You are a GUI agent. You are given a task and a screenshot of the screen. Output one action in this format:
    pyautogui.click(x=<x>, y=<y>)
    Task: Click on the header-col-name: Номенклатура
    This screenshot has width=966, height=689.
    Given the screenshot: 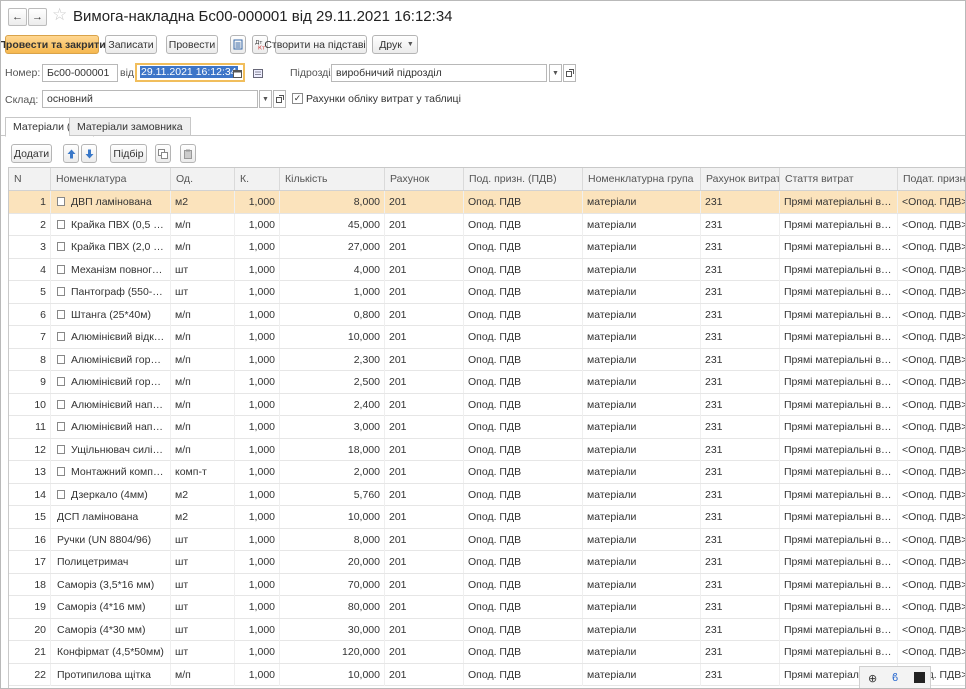 What is the action you would take?
    pyautogui.click(x=111, y=179)
    